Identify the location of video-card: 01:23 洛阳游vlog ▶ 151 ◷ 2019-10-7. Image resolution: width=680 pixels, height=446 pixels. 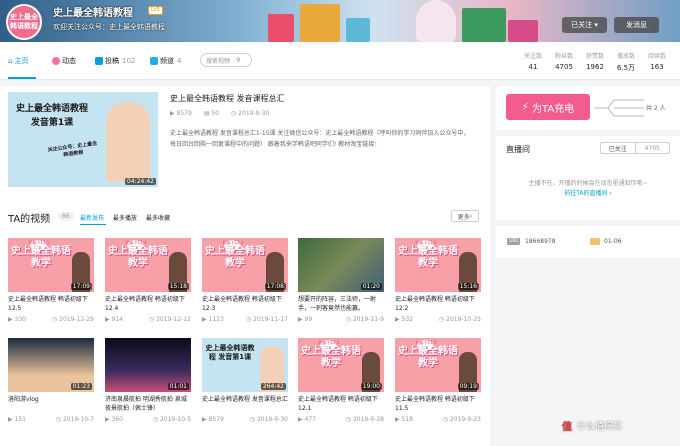
(51, 380).